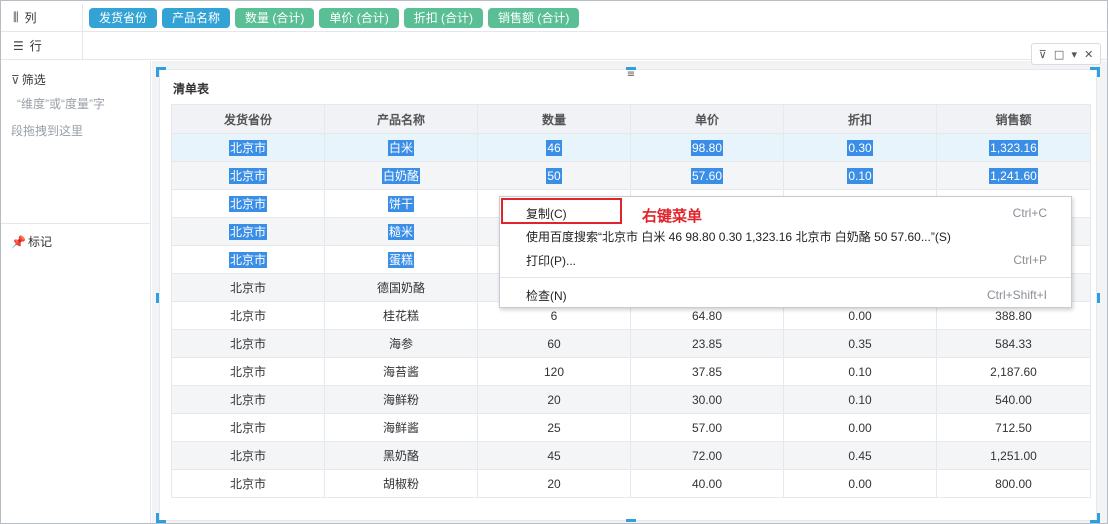 The width and height of the screenshot is (1108, 524). I want to click on table-cell: 712.50, so click(1013, 427).